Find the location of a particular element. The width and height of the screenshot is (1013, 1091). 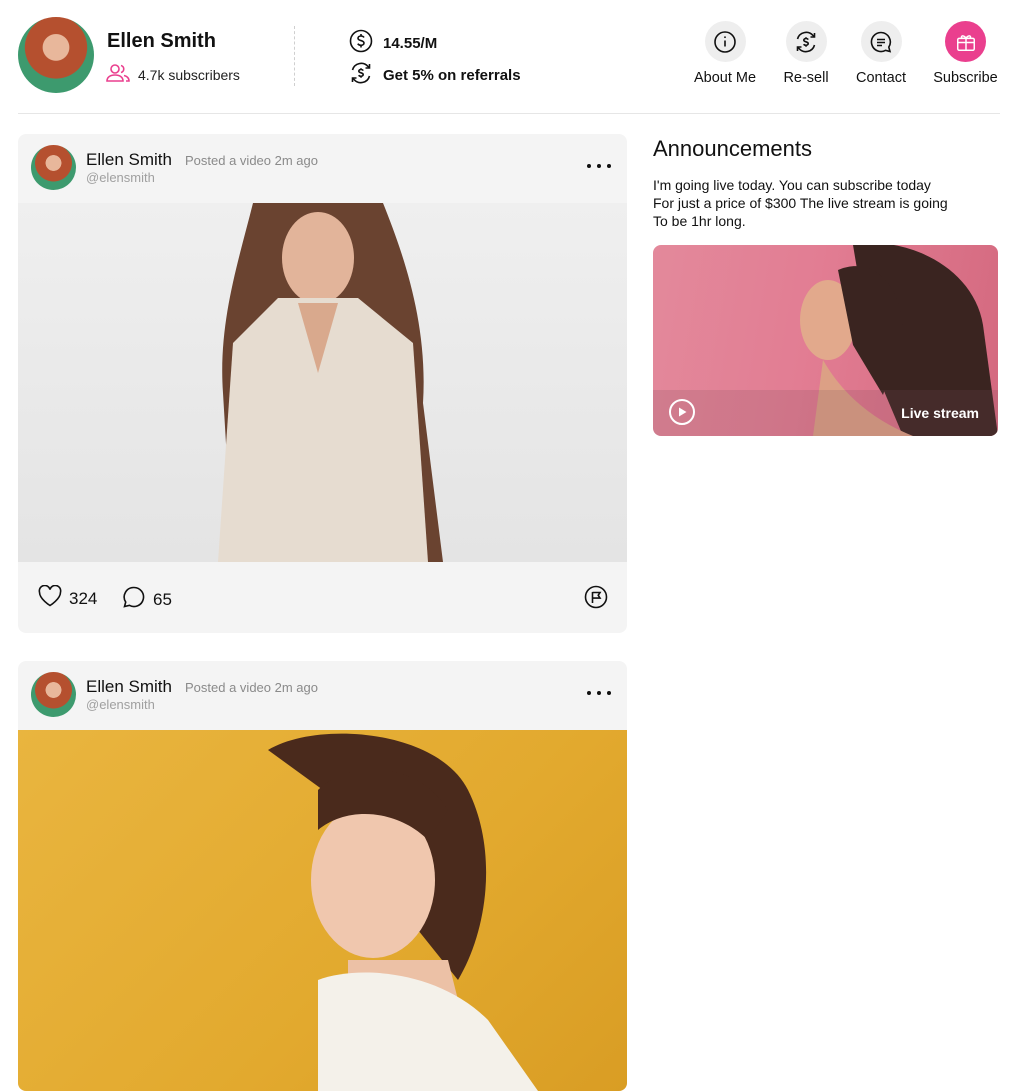

play-icon is located at coordinates (682, 412).